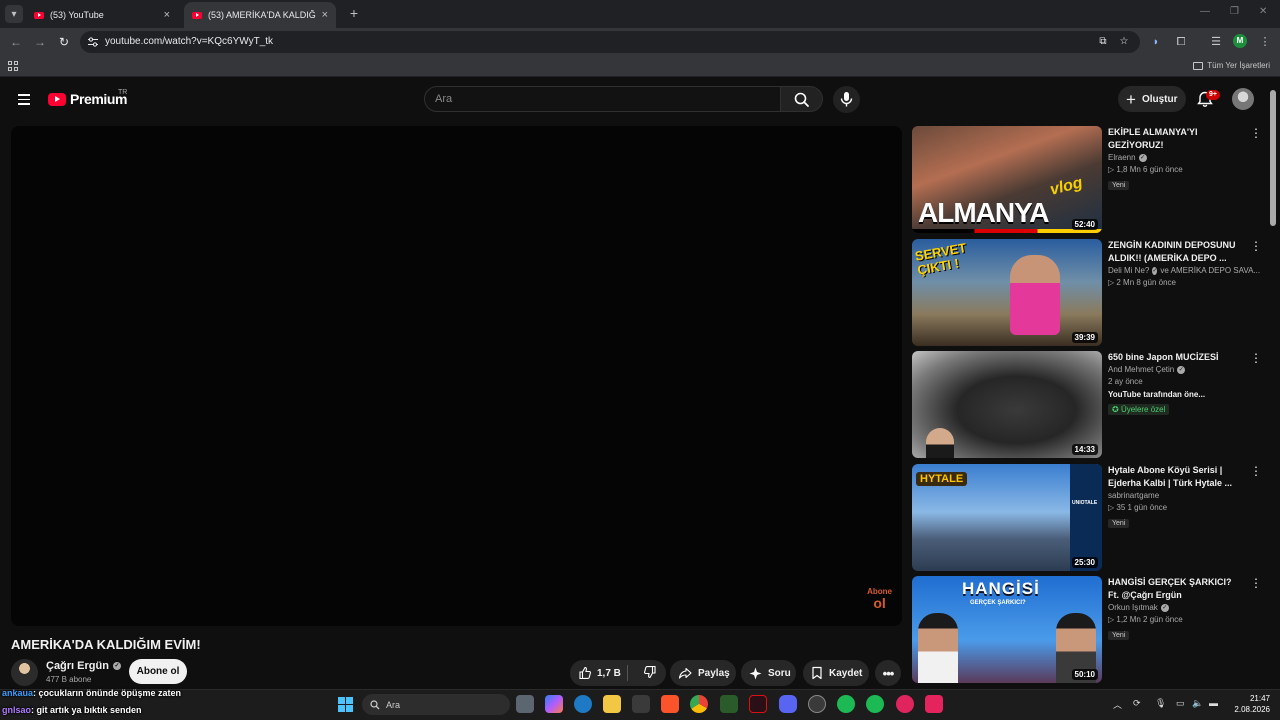 Image resolution: width=1280 pixels, height=720 pixels. What do you see at coordinates (609, 673) in the screenshot?
I see `like-count: 1,7 B` at bounding box center [609, 673].